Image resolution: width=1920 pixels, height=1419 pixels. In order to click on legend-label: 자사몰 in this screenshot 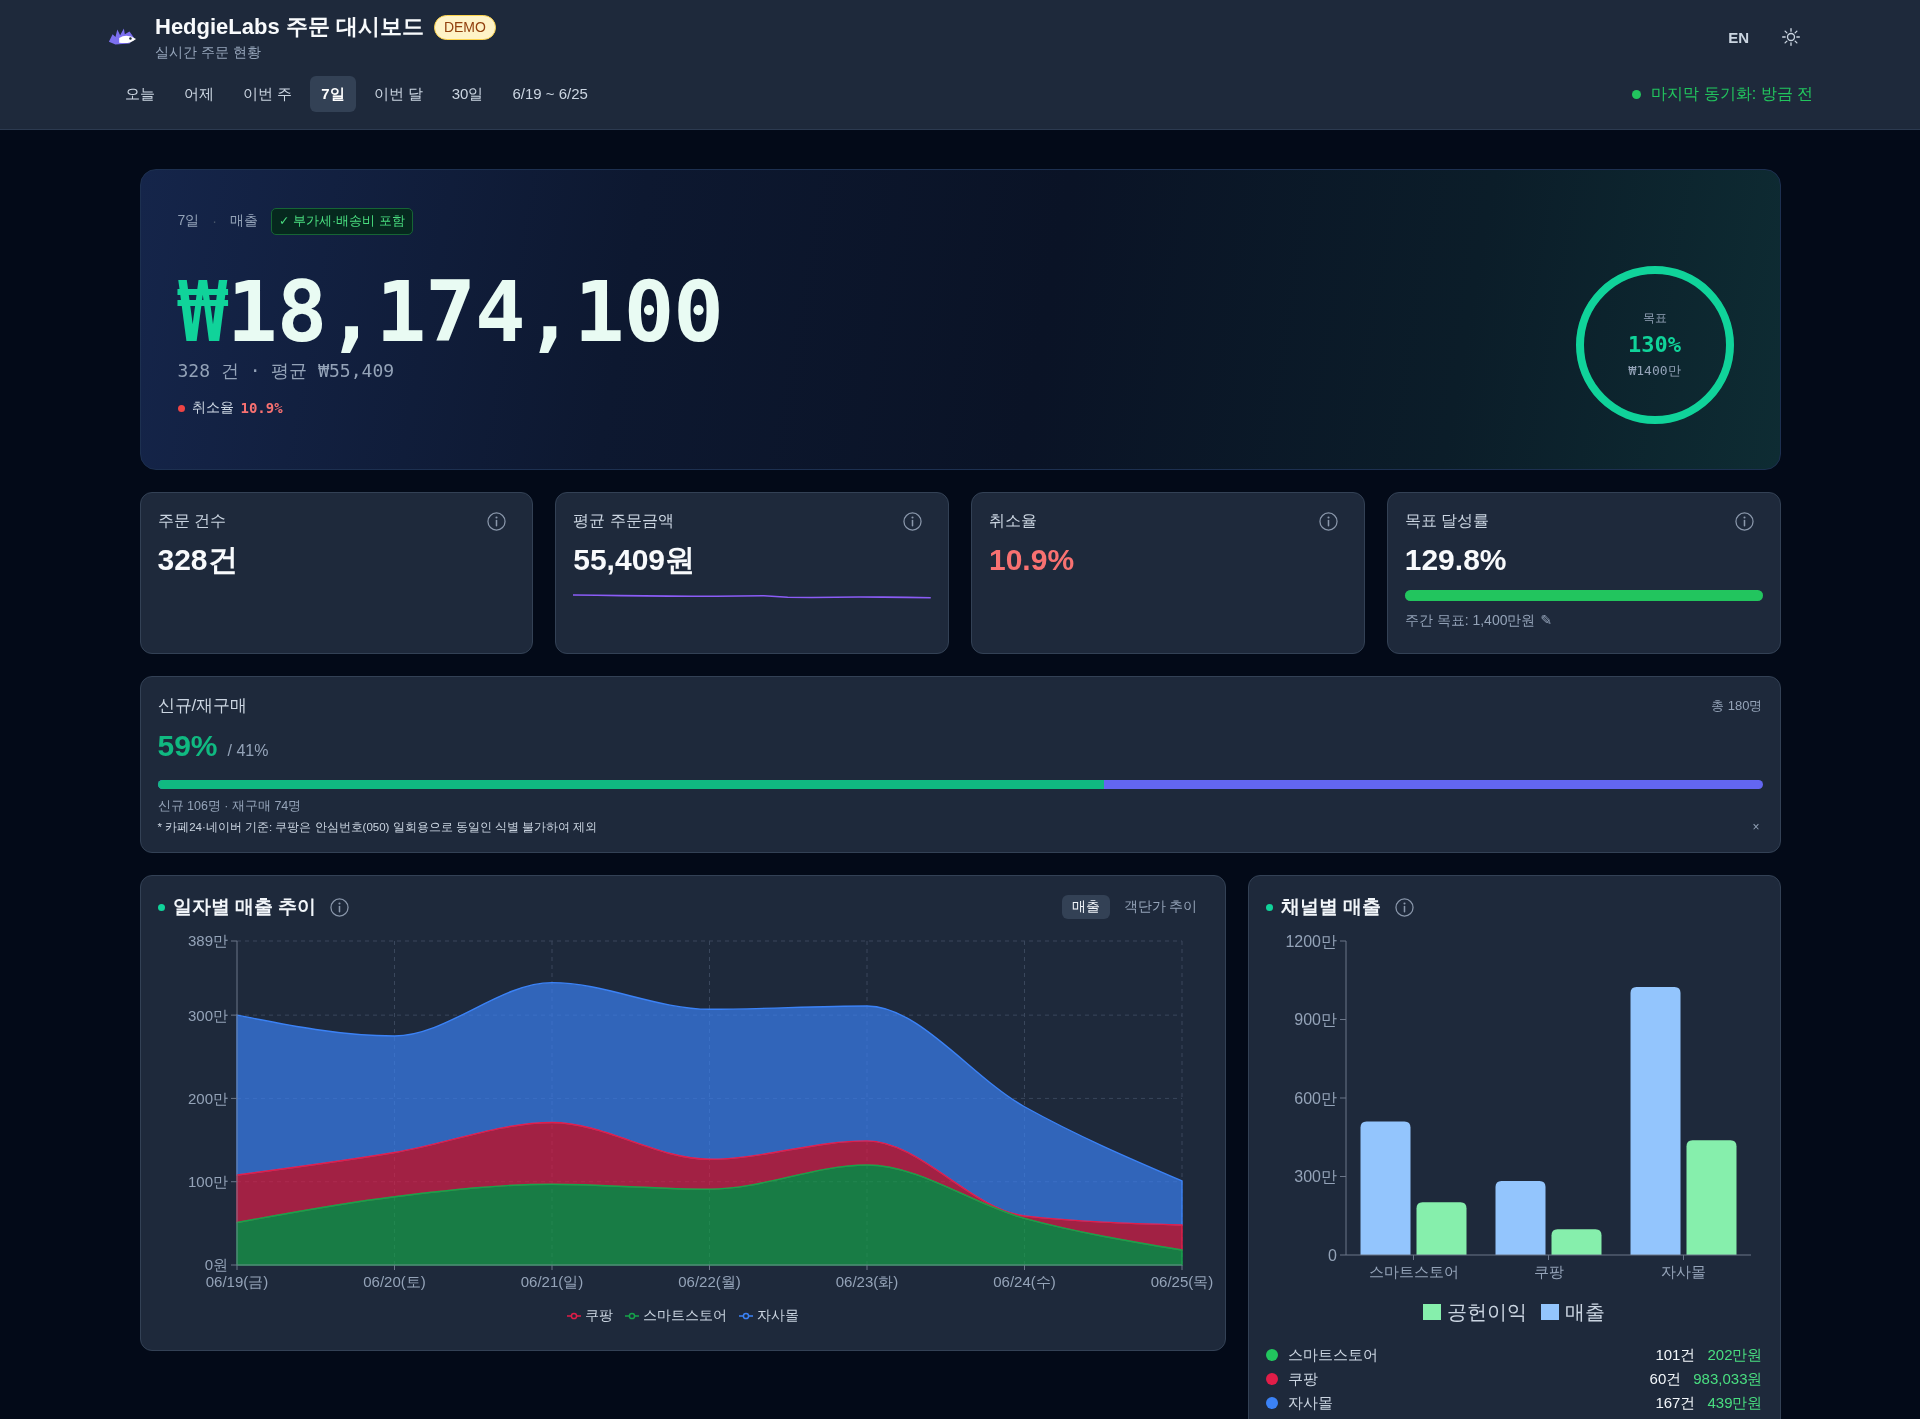, I will do `click(777, 1316)`.